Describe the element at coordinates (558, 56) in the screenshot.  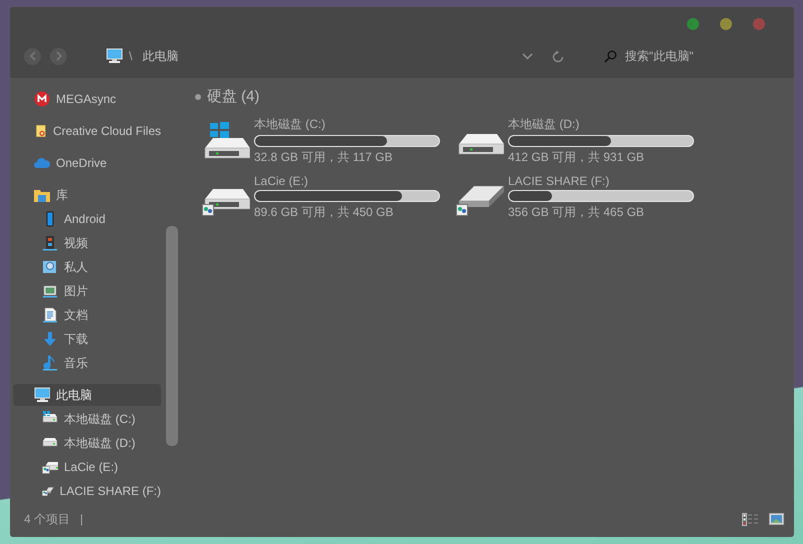
I see `refresh-icon` at that location.